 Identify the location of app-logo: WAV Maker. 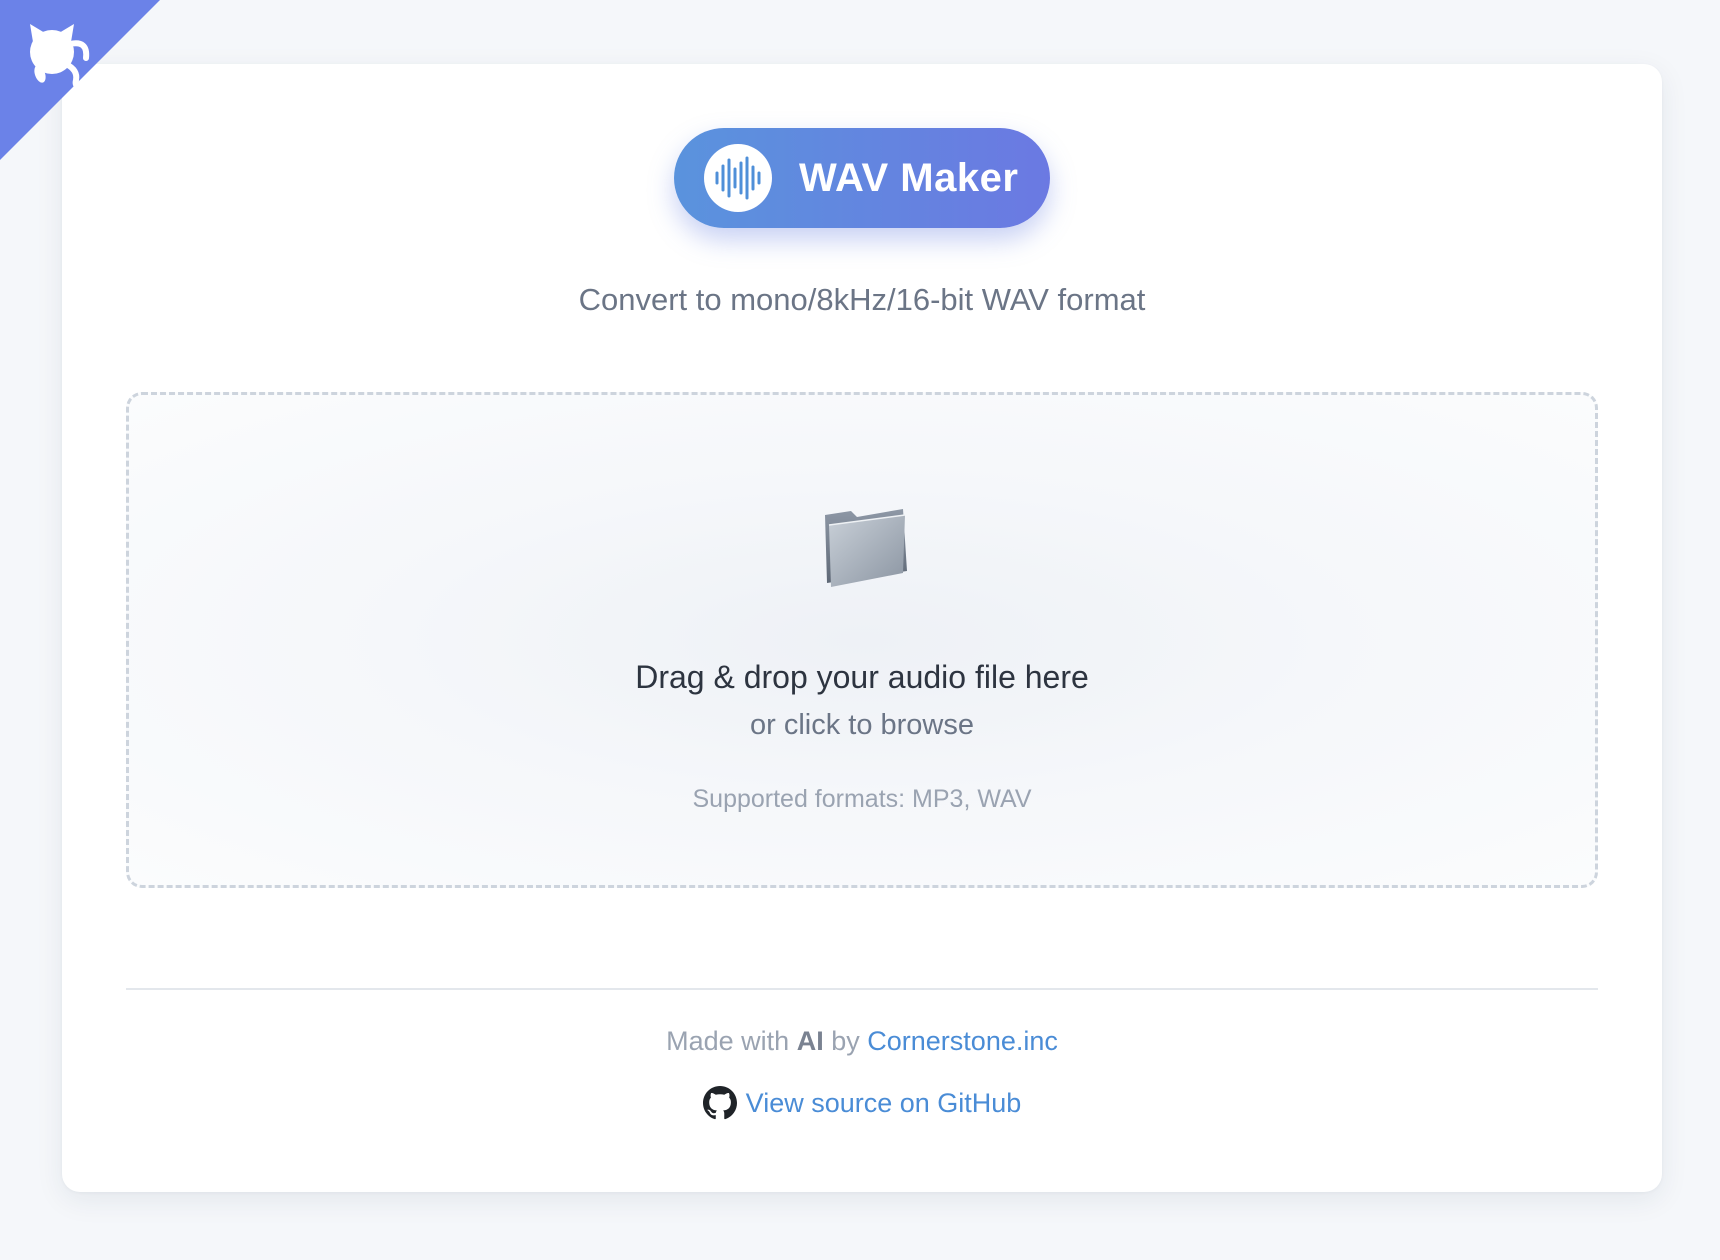
(862, 178).